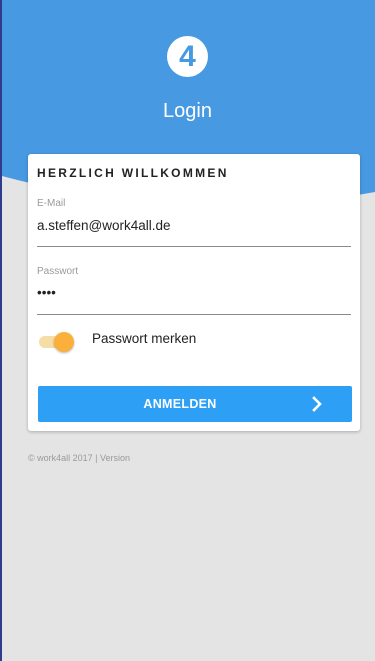 The height and width of the screenshot is (661, 375). I want to click on toggle-thumb, so click(64, 342).